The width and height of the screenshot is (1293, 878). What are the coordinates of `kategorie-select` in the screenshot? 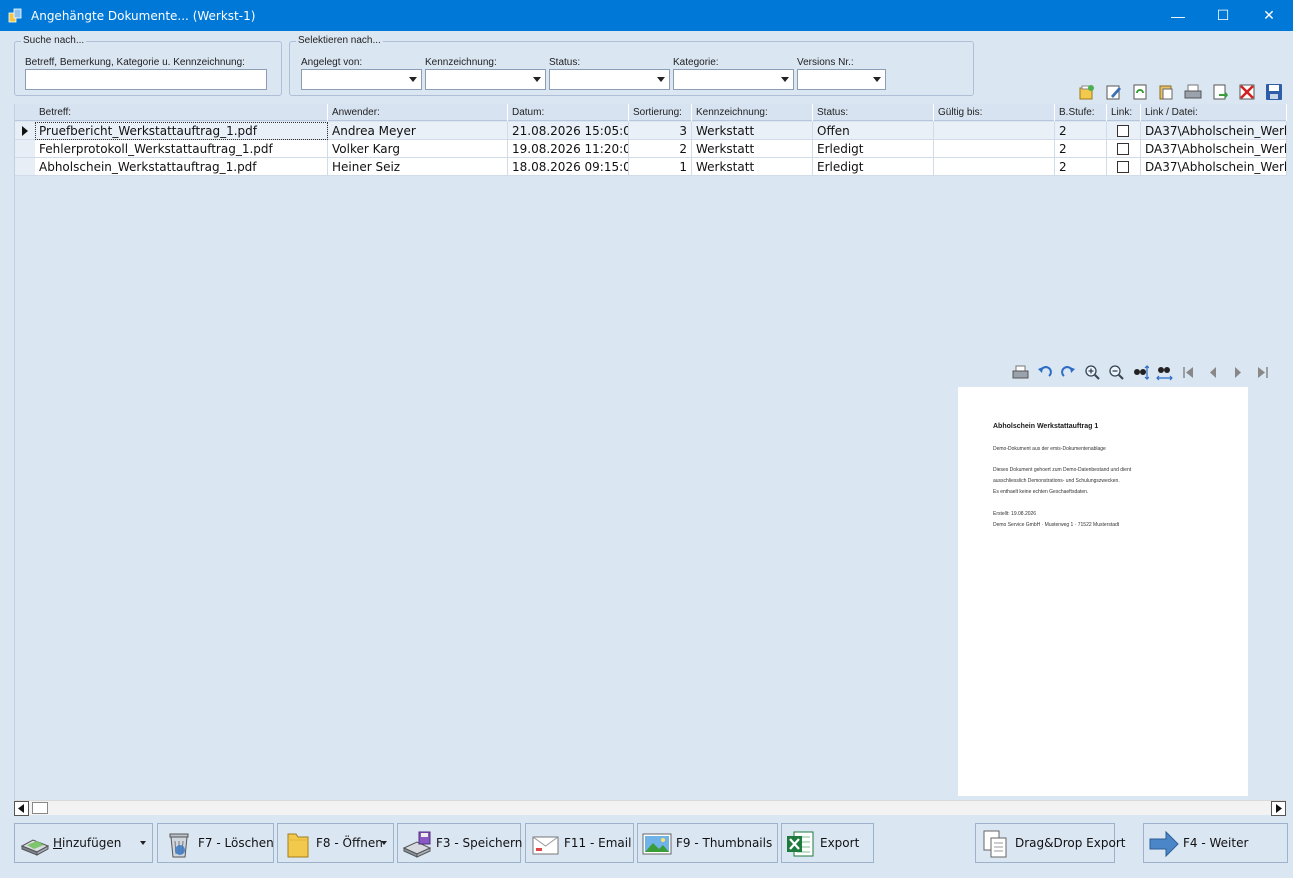 It's located at (733, 79).